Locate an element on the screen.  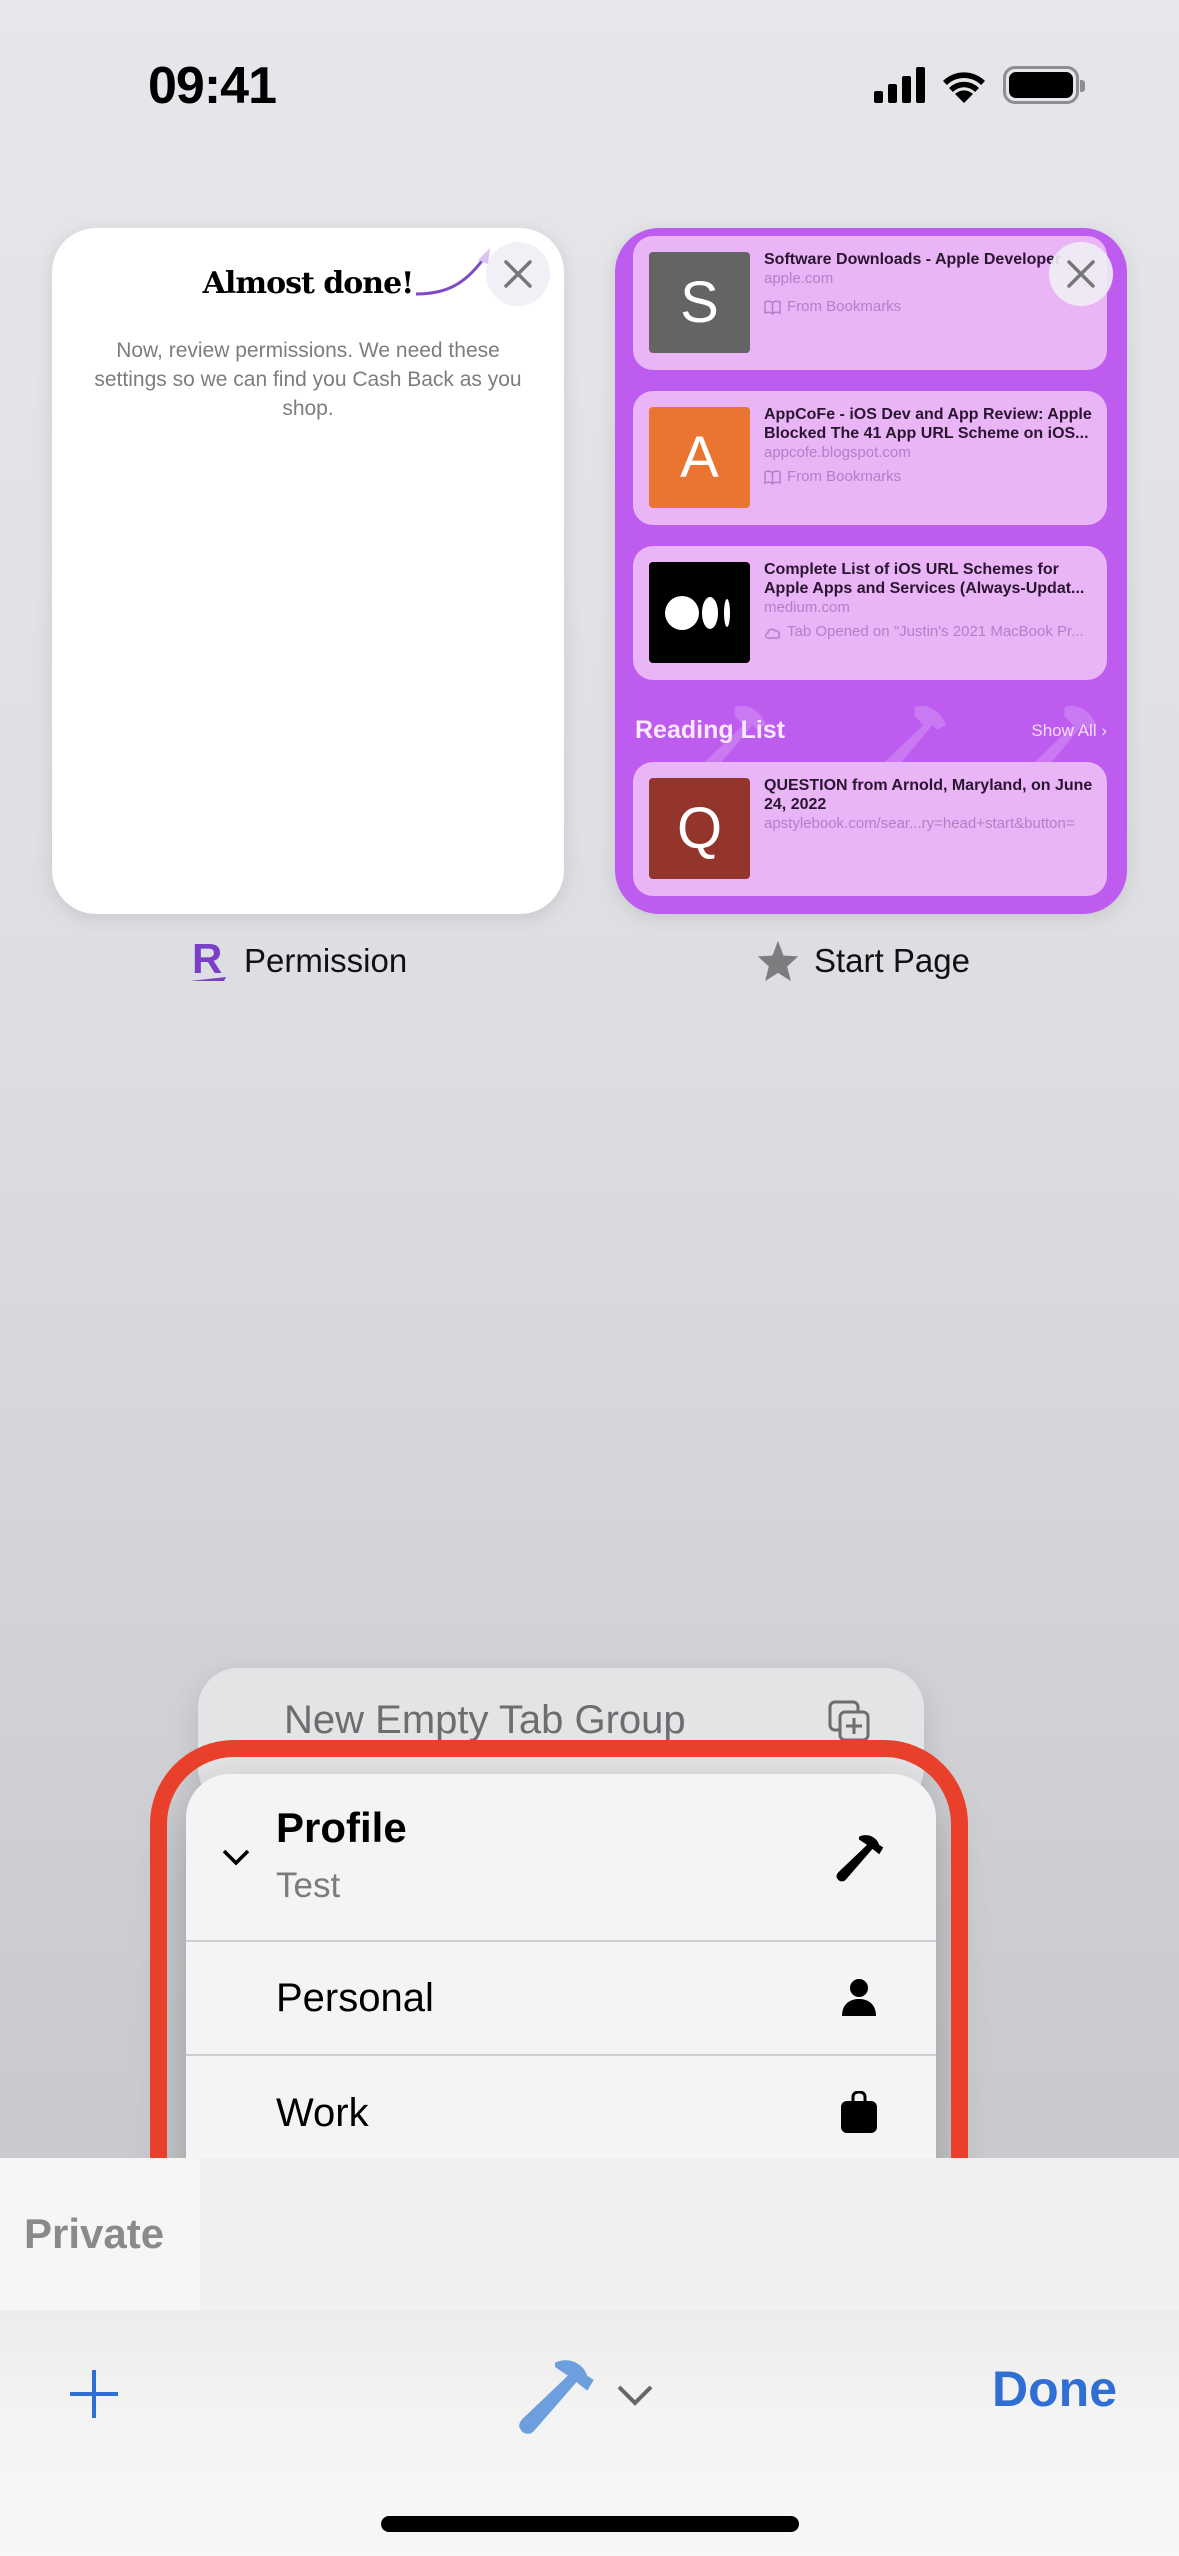
close-icon is located at coordinates (1081, 274).